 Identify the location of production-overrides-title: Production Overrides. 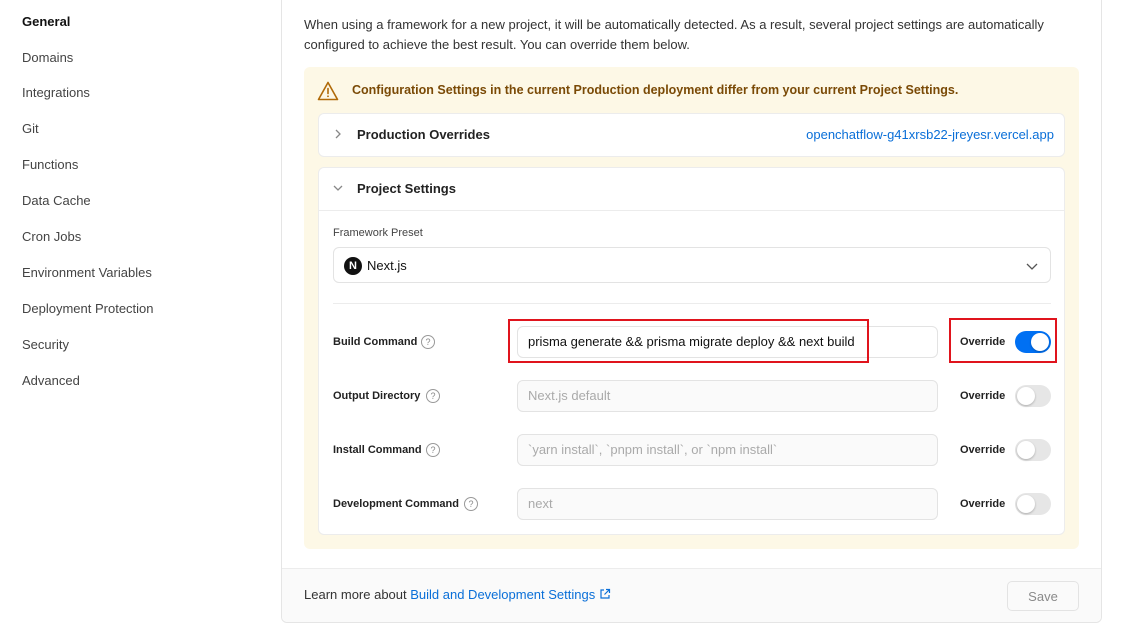
(423, 134).